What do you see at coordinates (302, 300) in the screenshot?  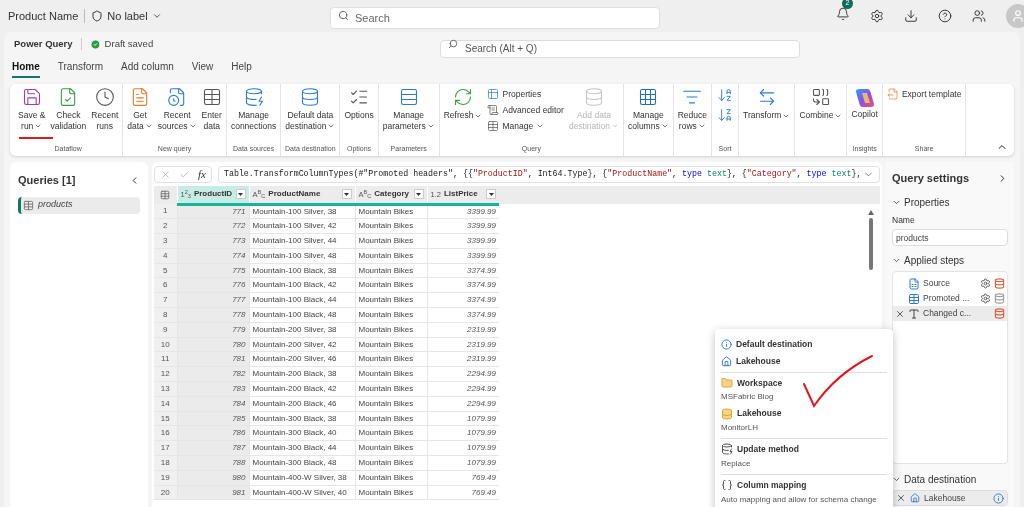 I see `table-cell: Mountain-100 Black, 44` at bounding box center [302, 300].